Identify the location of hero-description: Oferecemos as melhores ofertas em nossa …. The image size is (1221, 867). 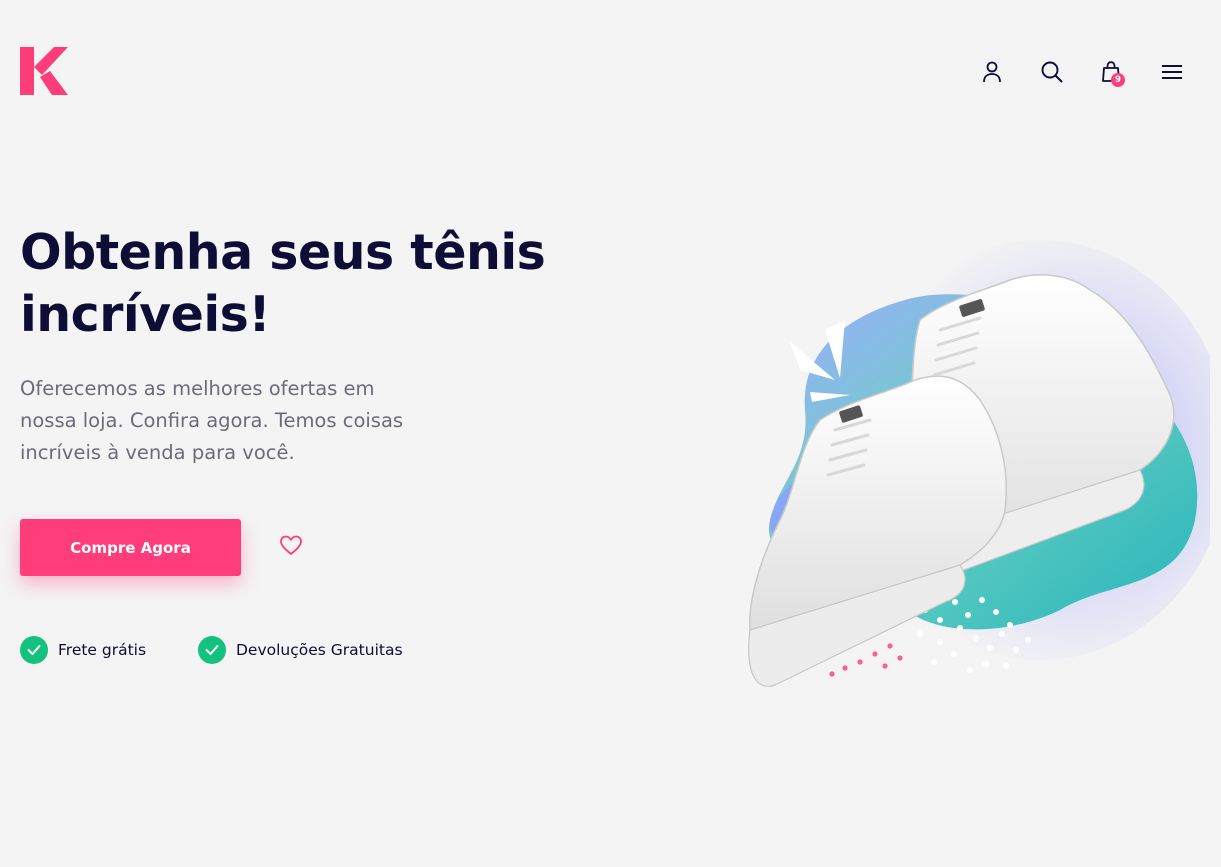
(212, 420).